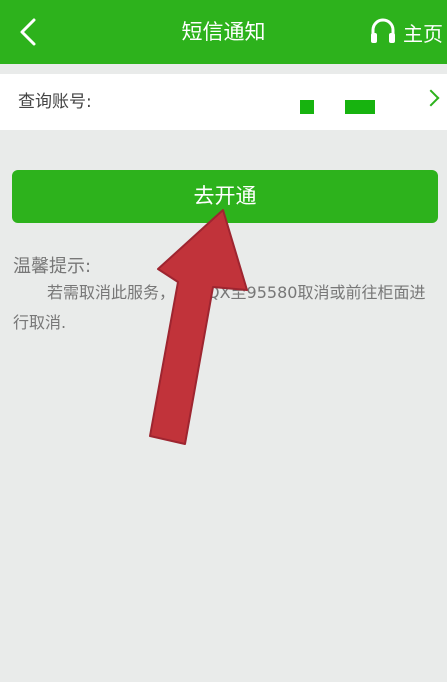 This screenshot has width=447, height=682. What do you see at coordinates (55, 102) in the screenshot?
I see `account-label: 查询账号:` at bounding box center [55, 102].